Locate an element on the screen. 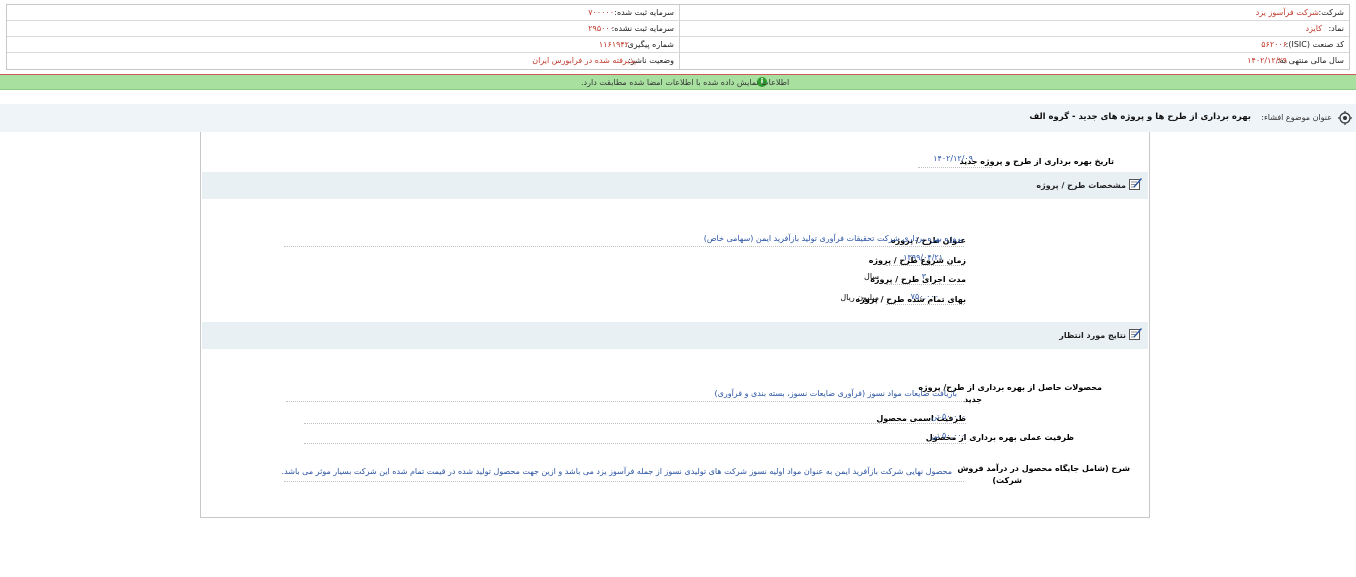  symbol-value: کایزد is located at coordinates (1313, 28).